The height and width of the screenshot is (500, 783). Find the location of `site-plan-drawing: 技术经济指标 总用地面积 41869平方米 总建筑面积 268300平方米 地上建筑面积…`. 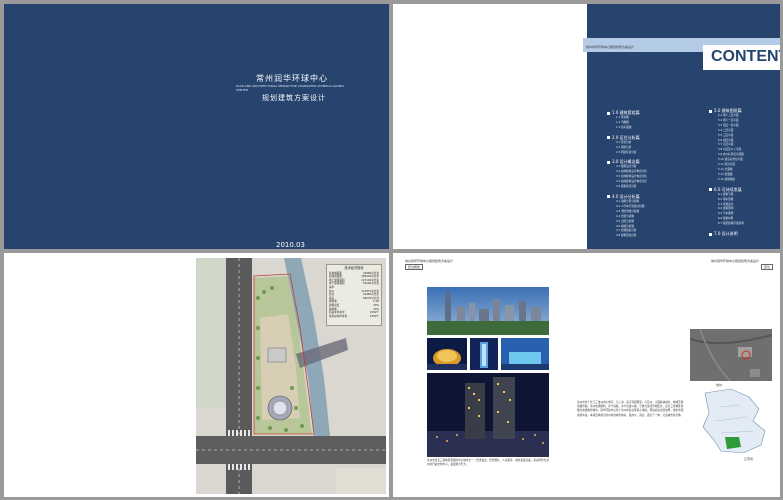

site-plan-drawing: 技术经济指标 总用地面积 41869平方米 总建筑面积 268300平方米 地上建筑面积… is located at coordinates (291, 376).